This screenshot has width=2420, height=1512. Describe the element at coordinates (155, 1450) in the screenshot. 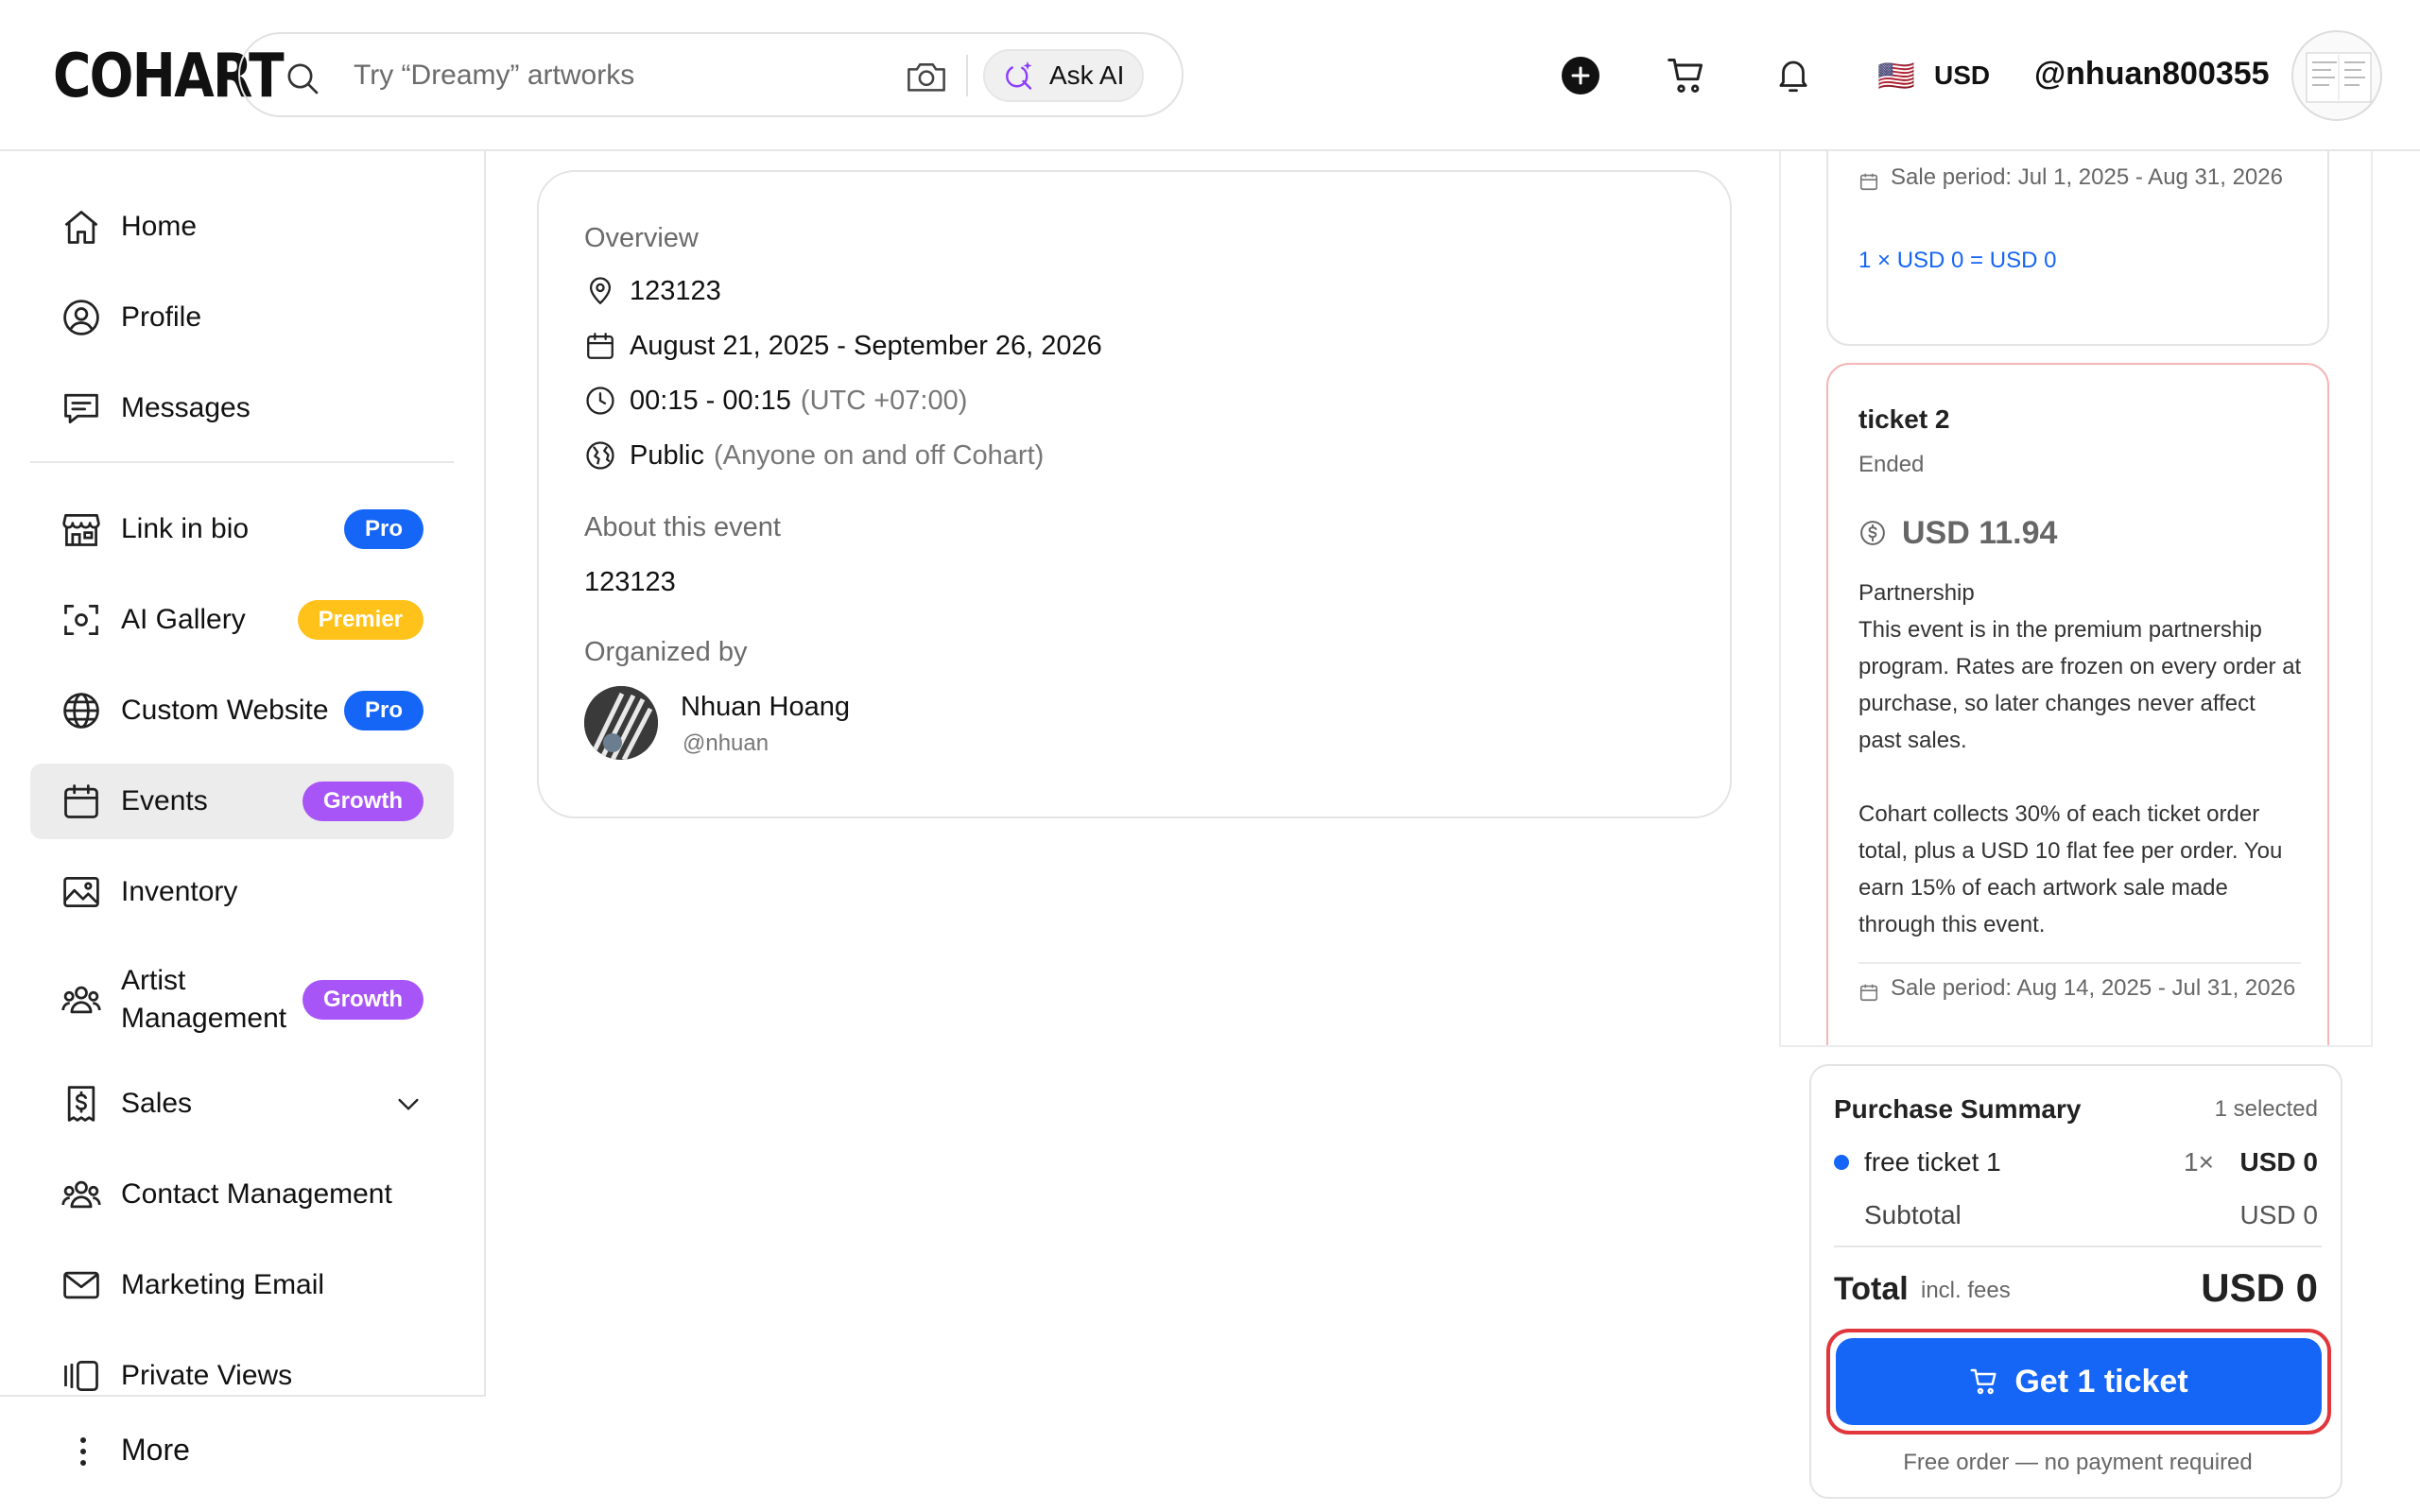

I see `more-label: More` at that location.